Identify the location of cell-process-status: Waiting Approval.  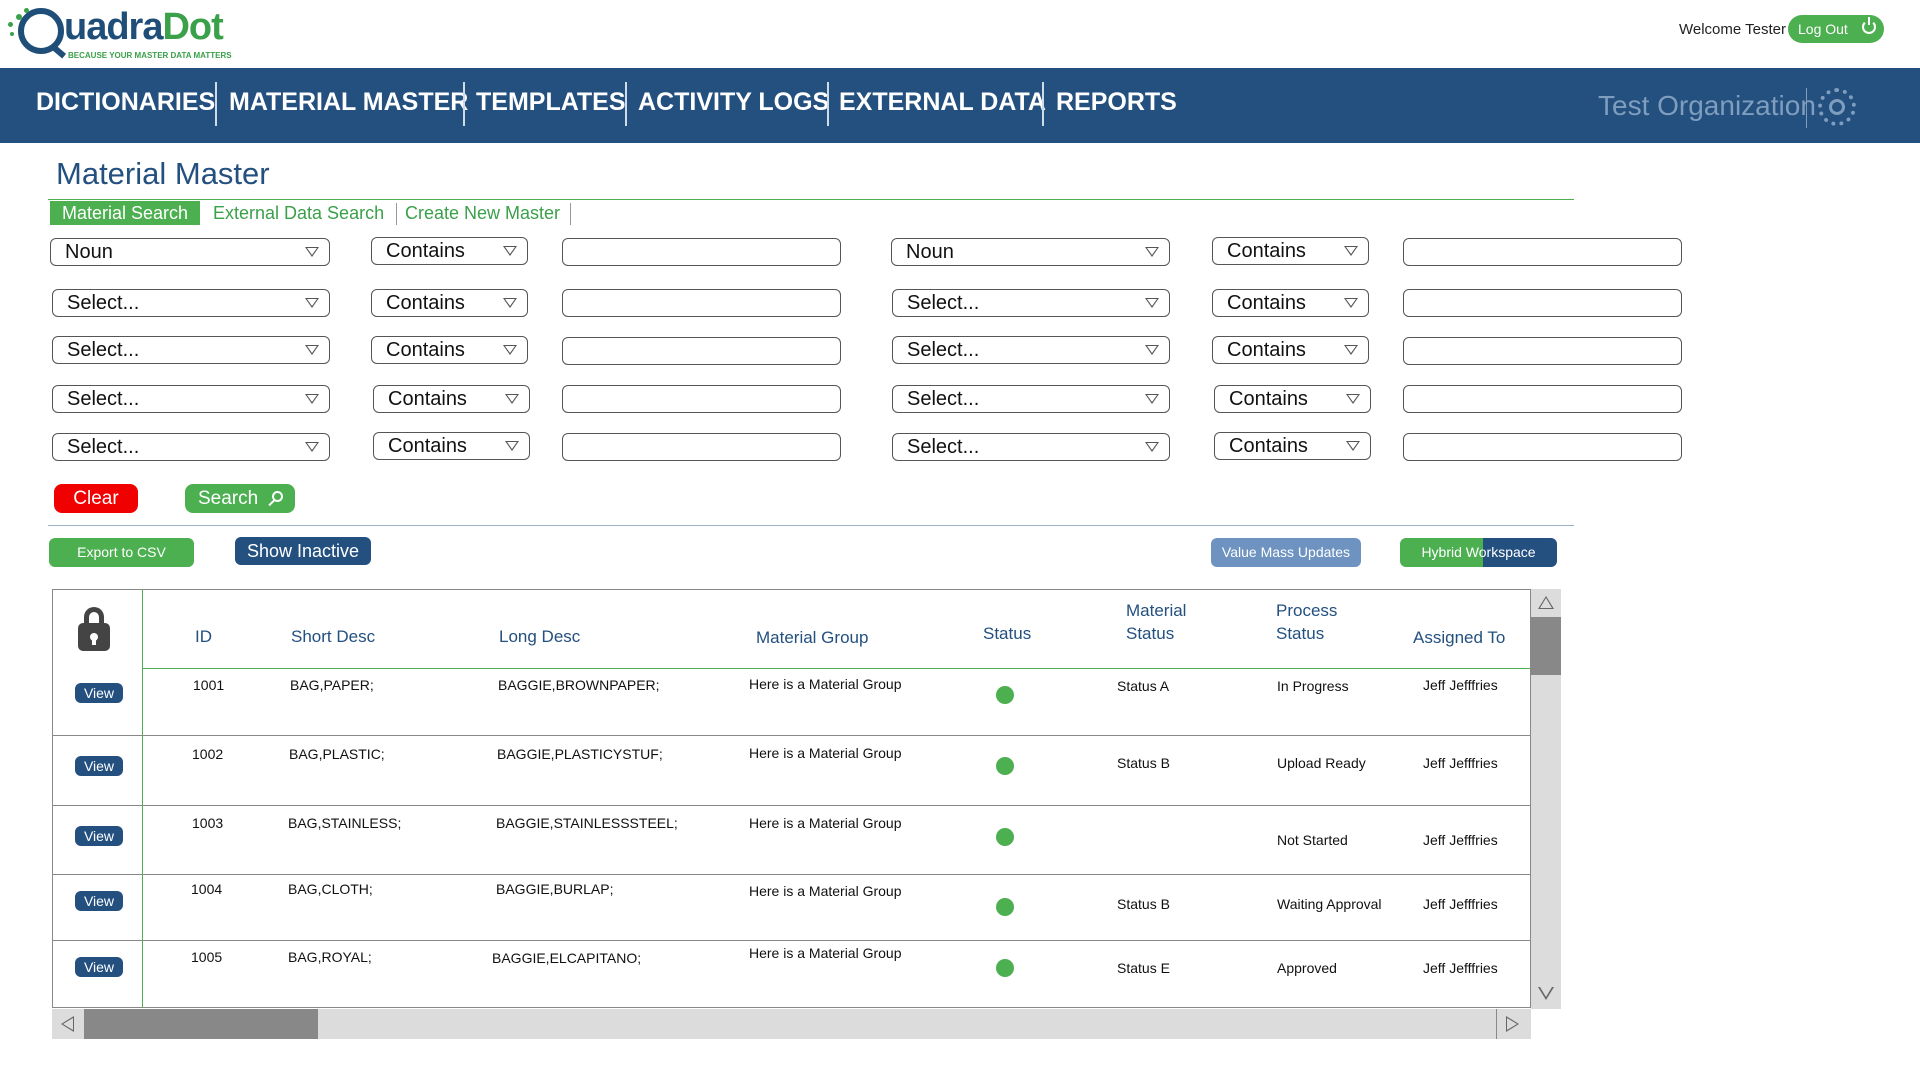
(1329, 904).